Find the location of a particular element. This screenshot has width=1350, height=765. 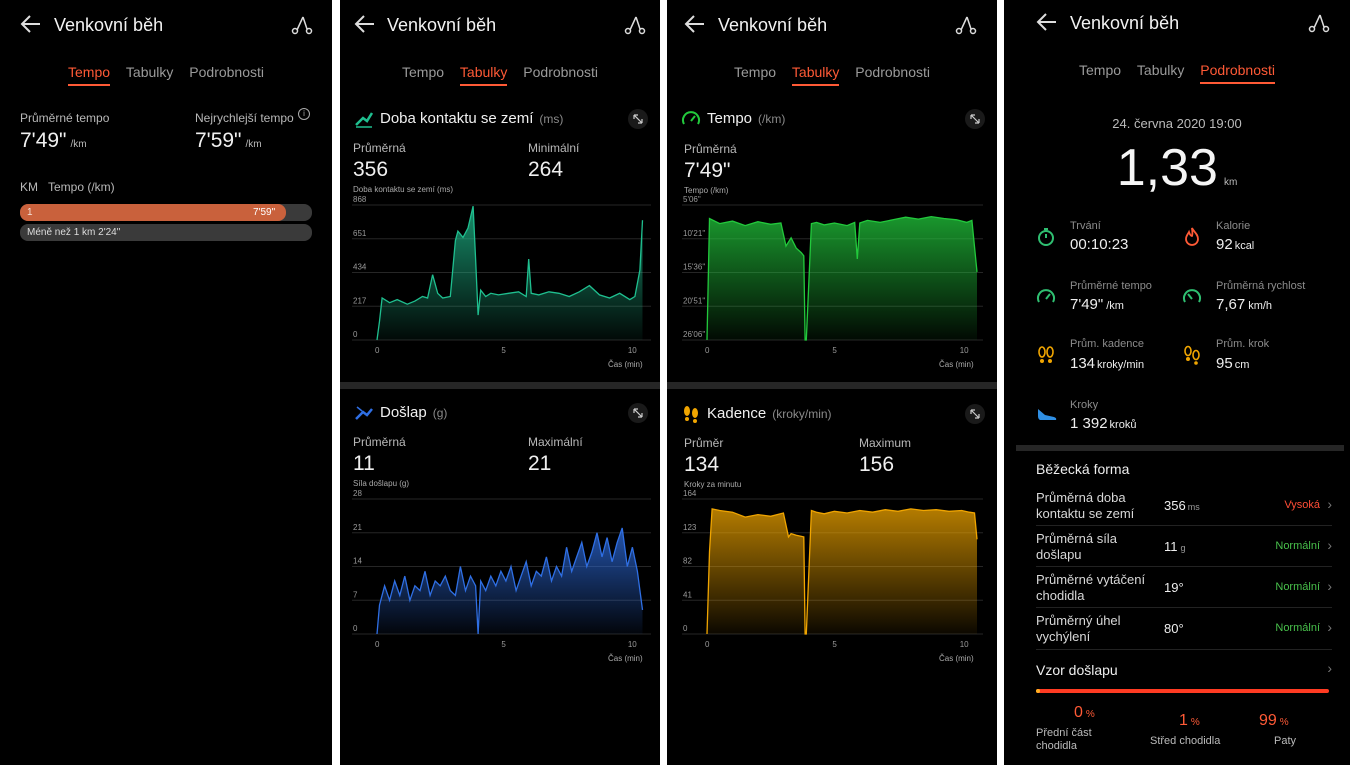

stat-value: 134 kroky/min is located at coordinates (1107, 363).